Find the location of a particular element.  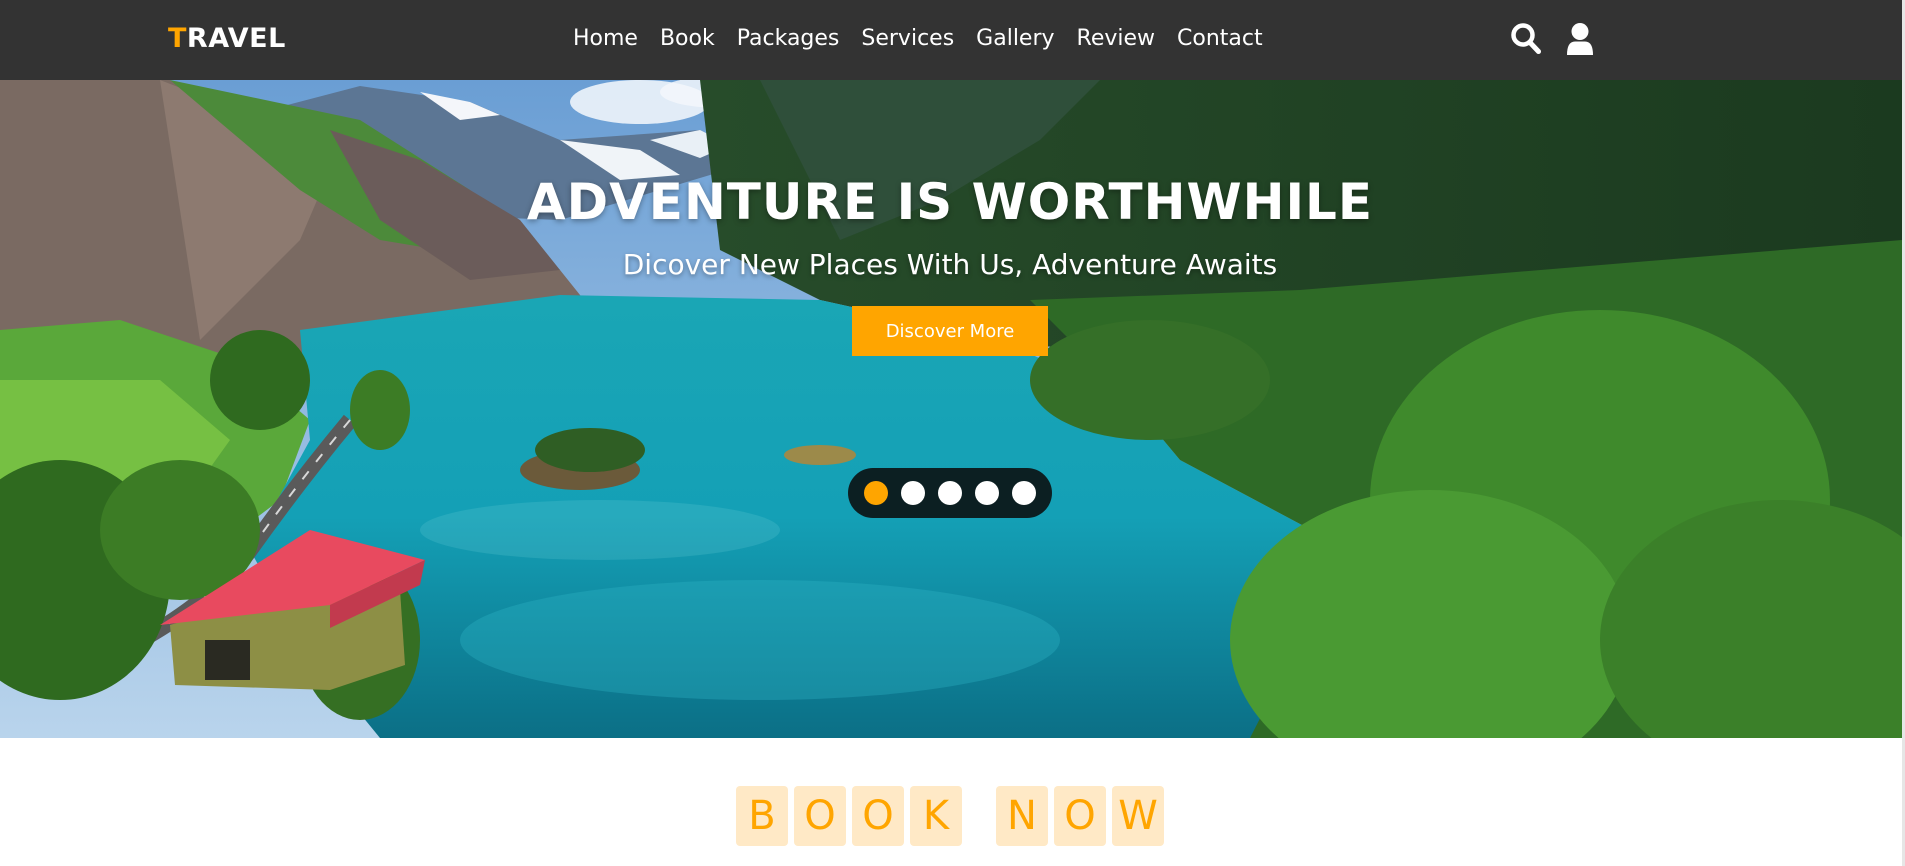

nav-packages: Packages is located at coordinates (788, 39).